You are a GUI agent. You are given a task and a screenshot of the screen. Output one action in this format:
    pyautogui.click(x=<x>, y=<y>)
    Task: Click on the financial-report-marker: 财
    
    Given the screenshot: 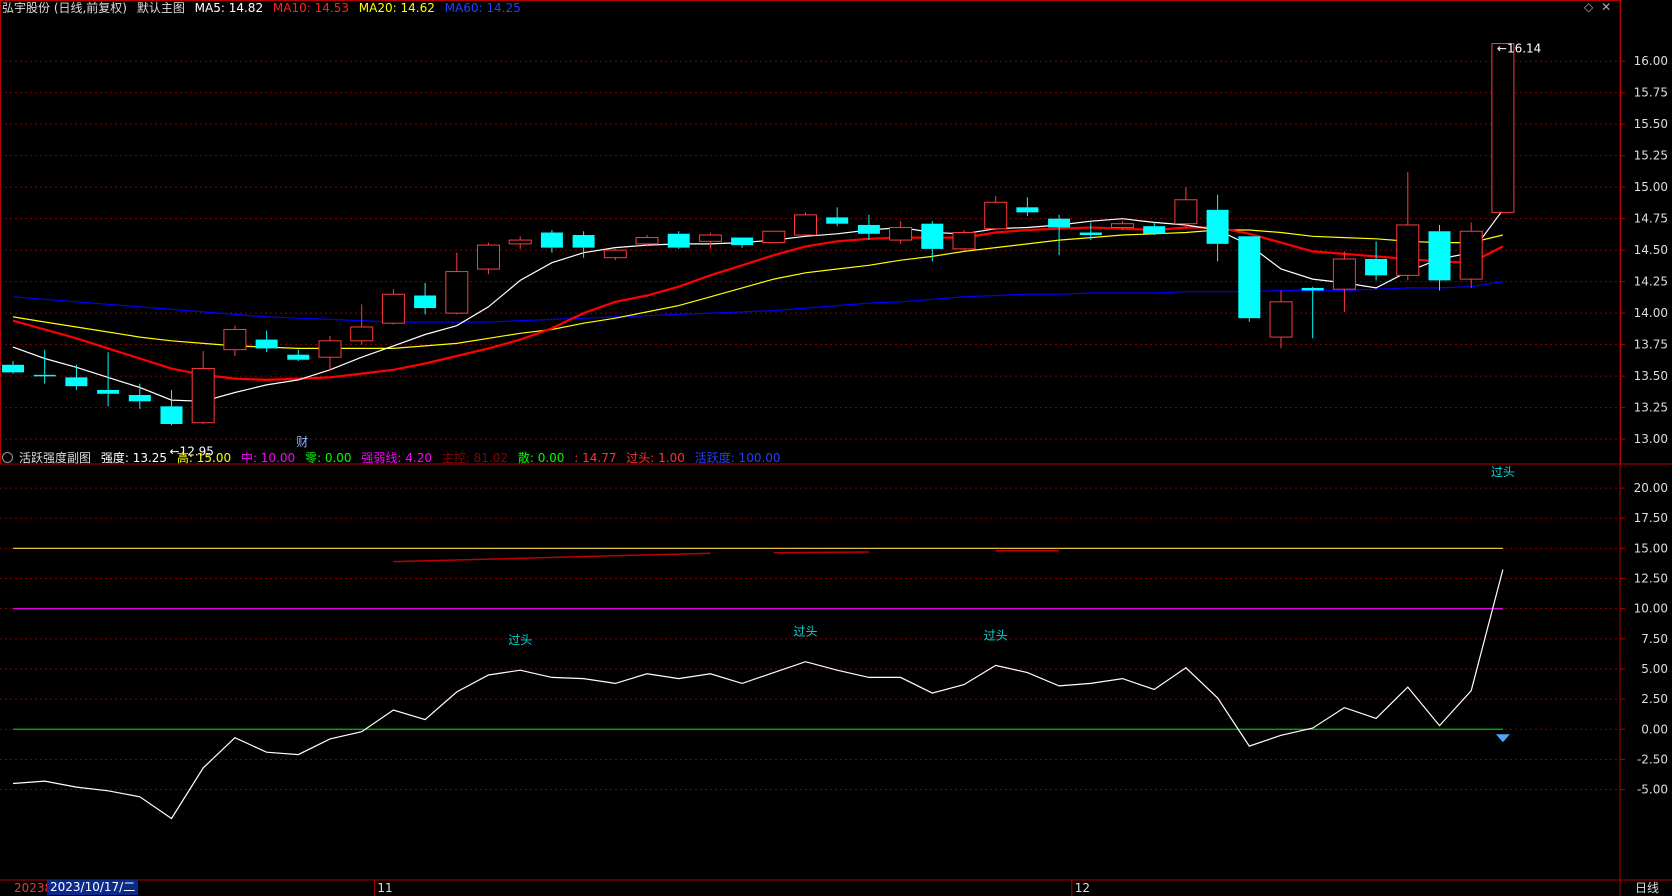 What is the action you would take?
    pyautogui.click(x=302, y=442)
    